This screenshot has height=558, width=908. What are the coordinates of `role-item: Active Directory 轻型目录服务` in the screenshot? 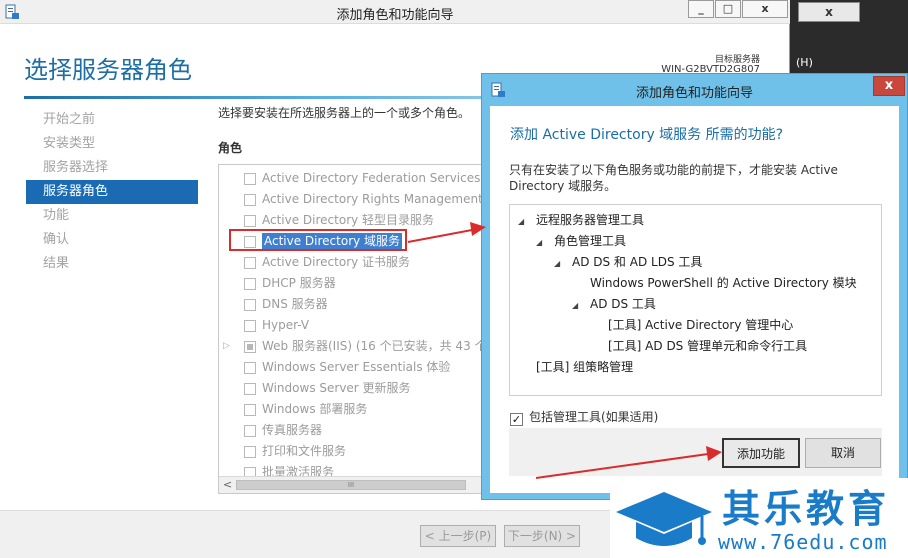 It's located at (353, 220).